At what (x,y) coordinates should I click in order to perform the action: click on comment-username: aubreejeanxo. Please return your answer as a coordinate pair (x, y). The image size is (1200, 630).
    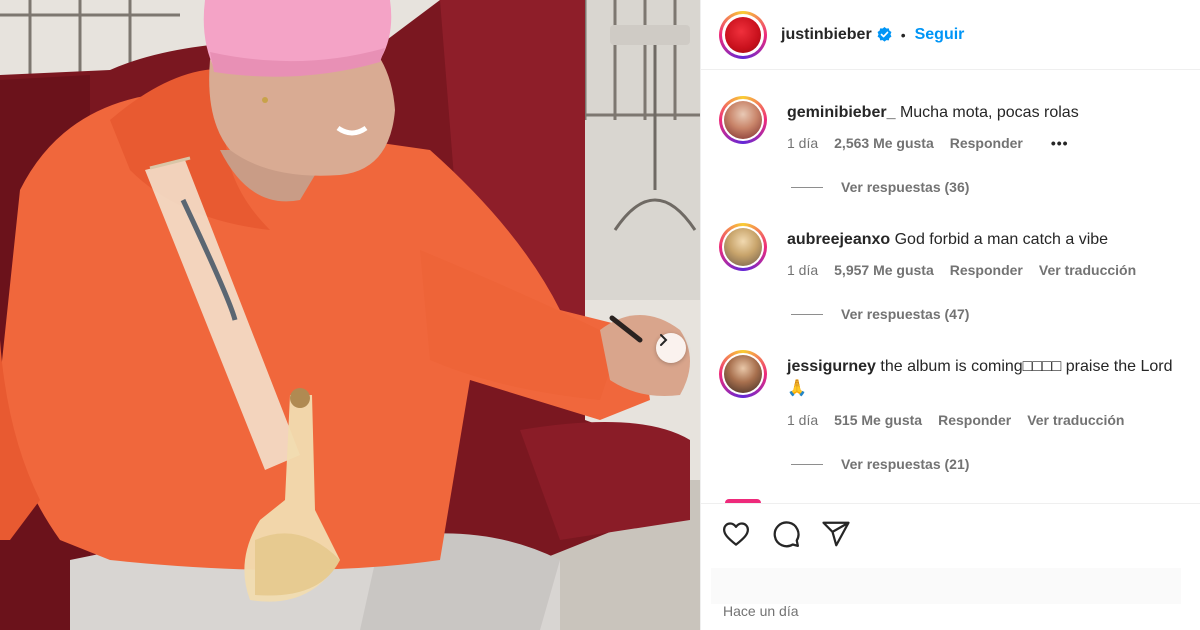
    Looking at the image, I should click on (838, 239).